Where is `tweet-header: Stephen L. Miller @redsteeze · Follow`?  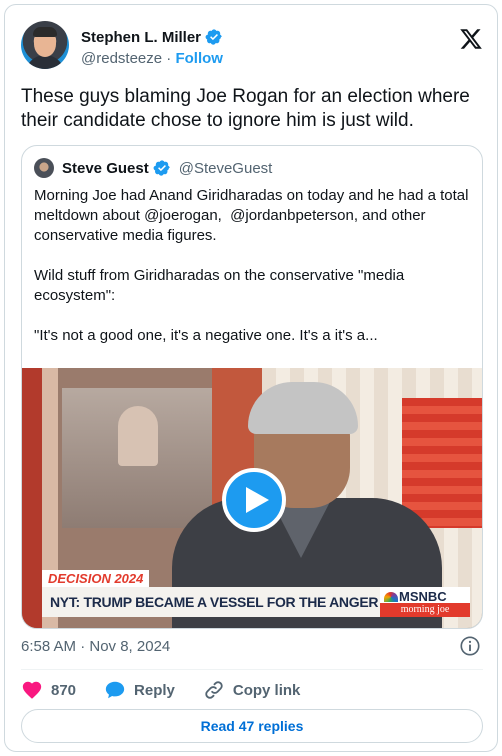 tweet-header: Stephen L. Miller @redsteeze · Follow is located at coordinates (252, 47).